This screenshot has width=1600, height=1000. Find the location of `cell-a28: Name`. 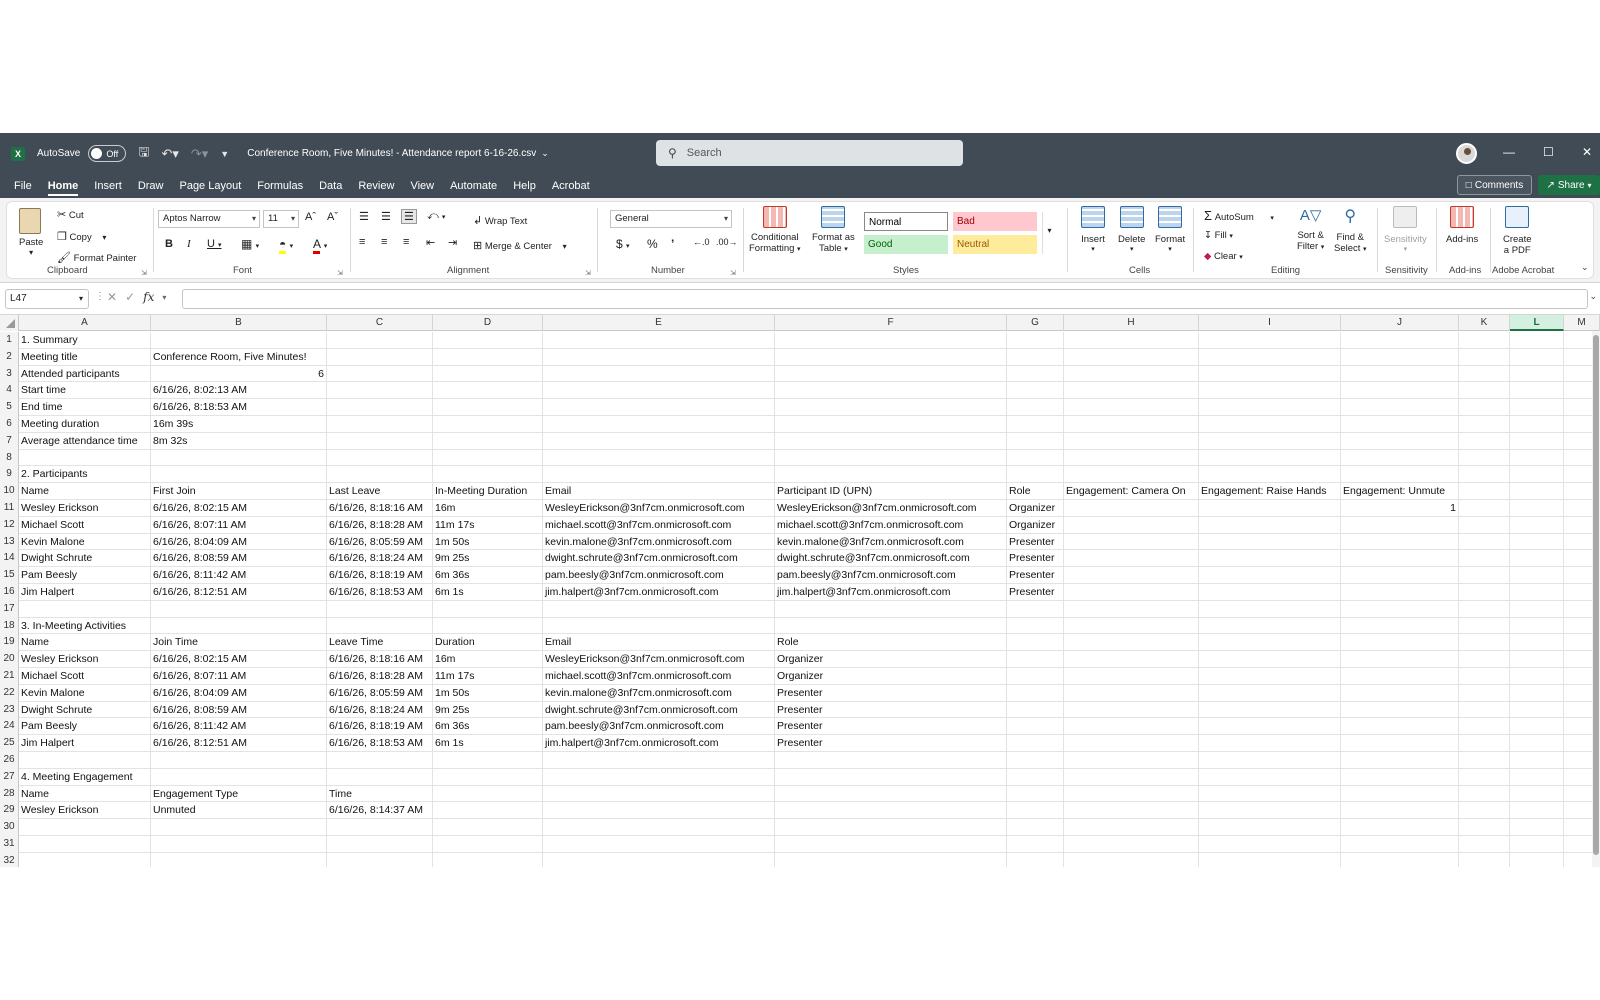

cell-a28: Name is located at coordinates (34, 794).